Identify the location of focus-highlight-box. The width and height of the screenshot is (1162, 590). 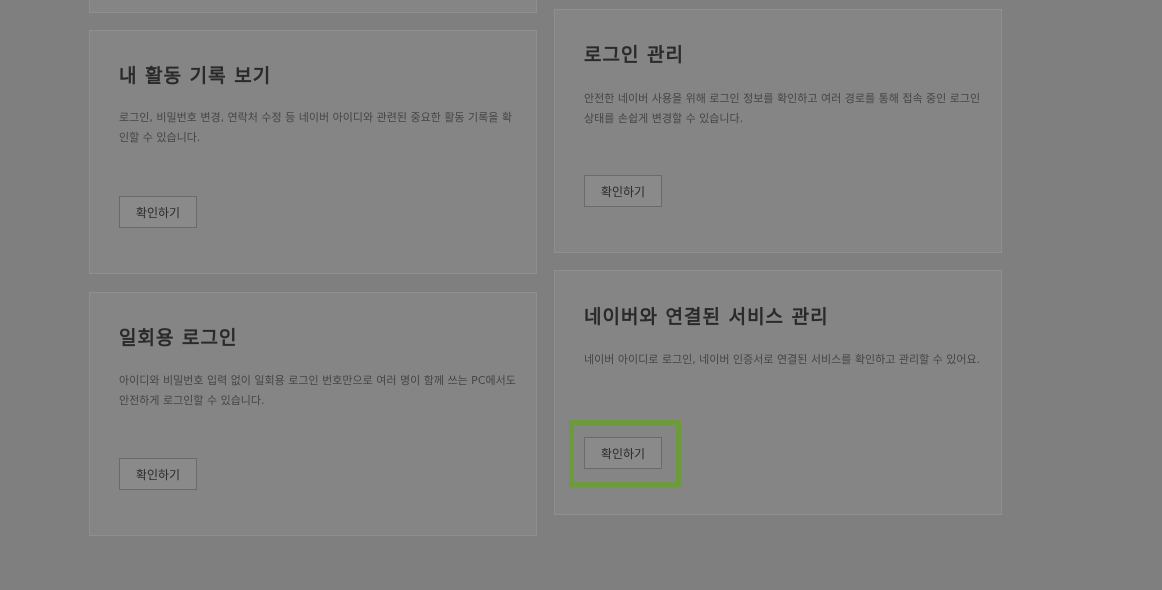
(625, 453).